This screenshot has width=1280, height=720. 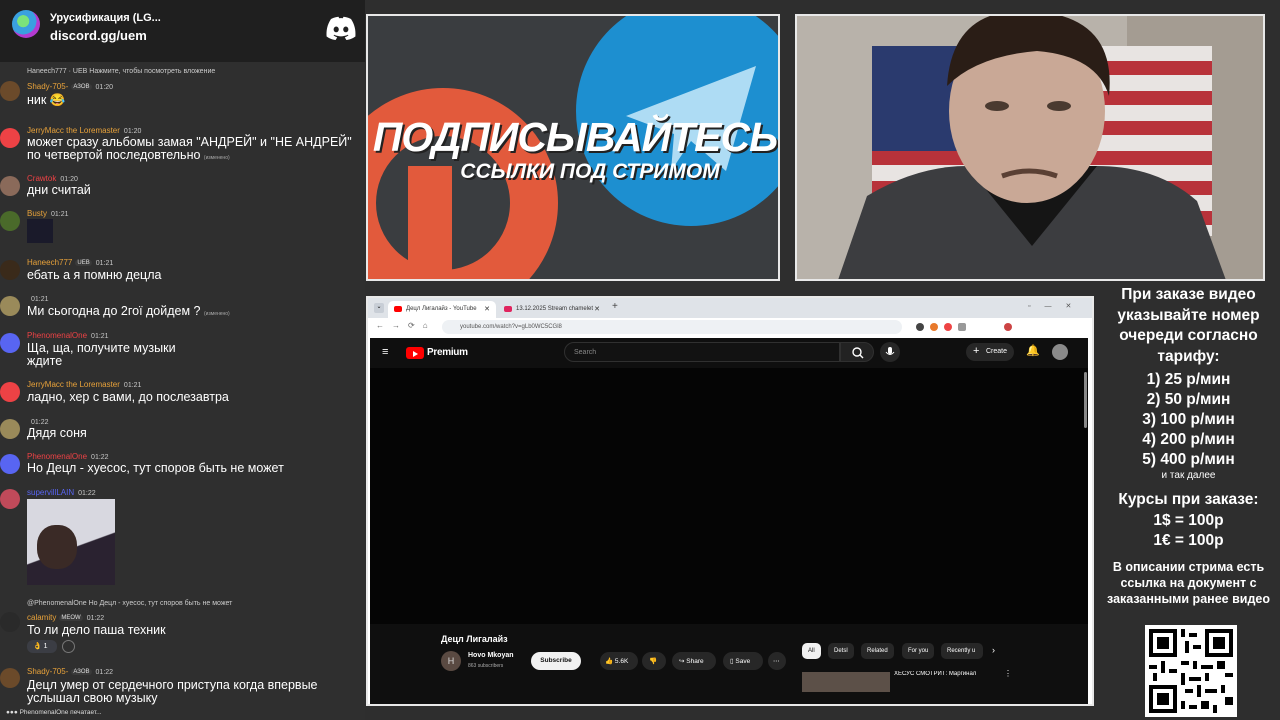 What do you see at coordinates (104, 672) in the screenshot?
I see `timestamp: 01:22` at bounding box center [104, 672].